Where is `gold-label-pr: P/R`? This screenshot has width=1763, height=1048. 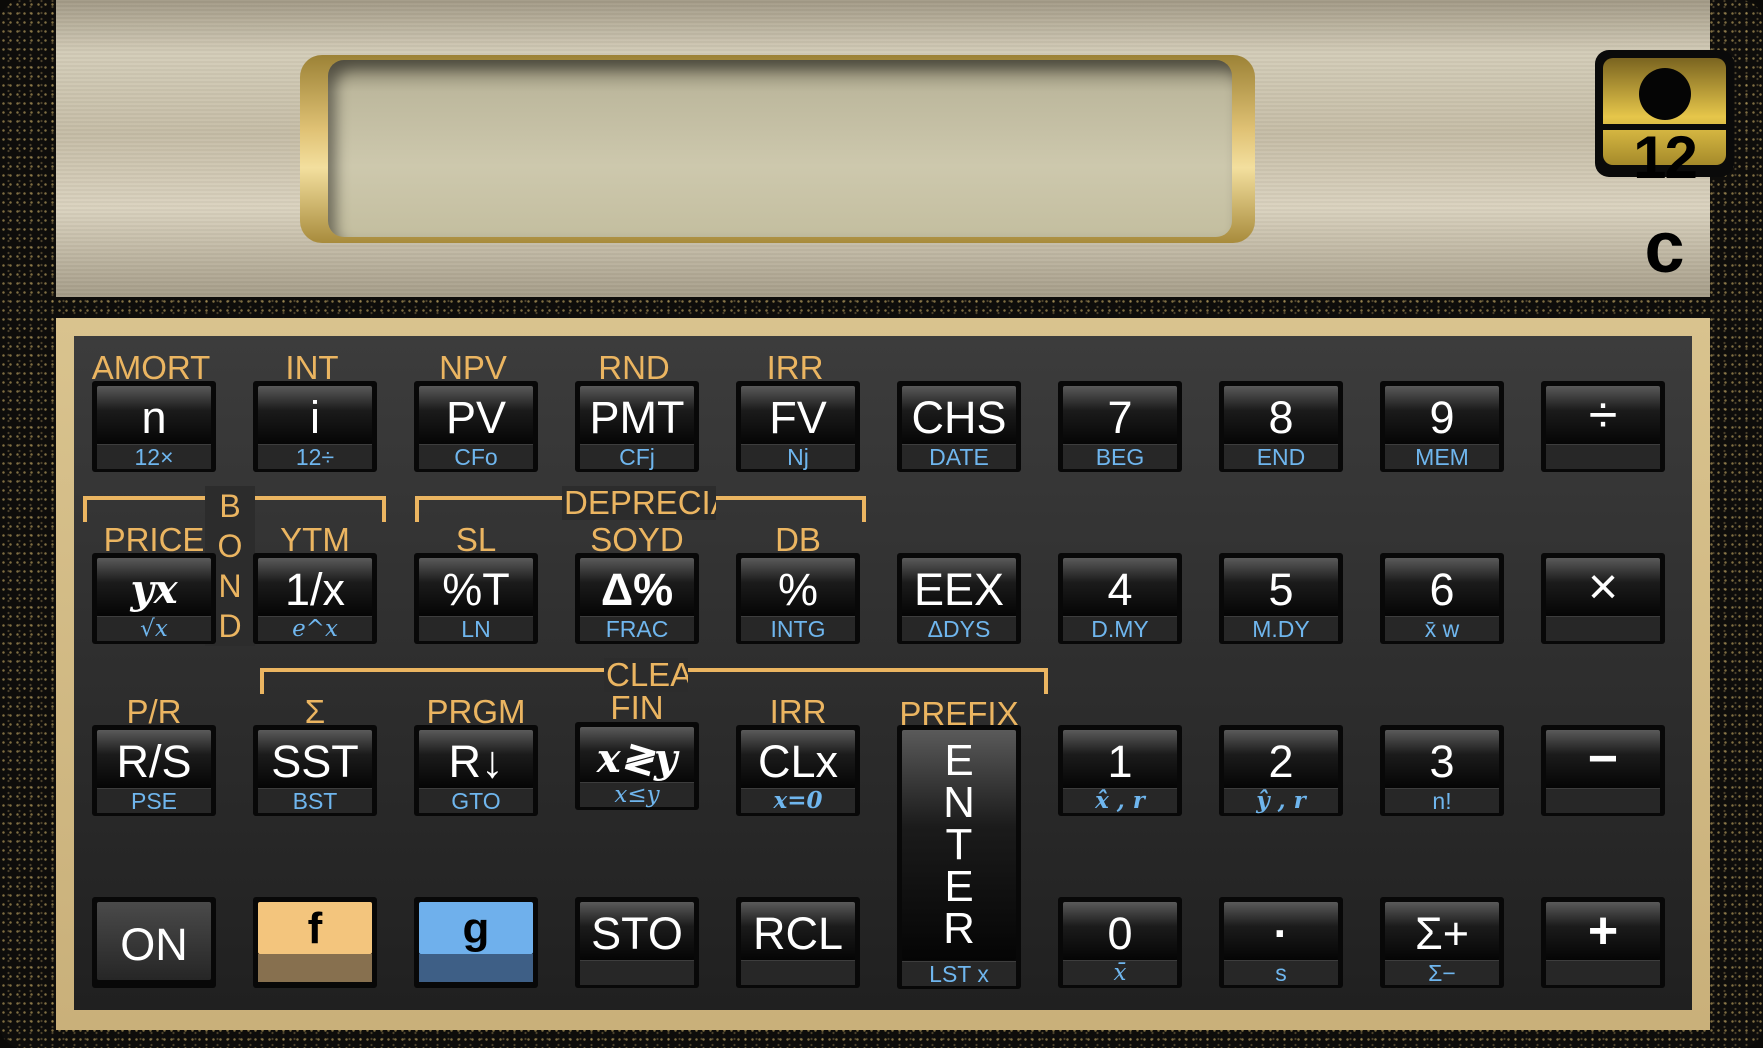
gold-label-pr: P/R is located at coordinates (154, 711).